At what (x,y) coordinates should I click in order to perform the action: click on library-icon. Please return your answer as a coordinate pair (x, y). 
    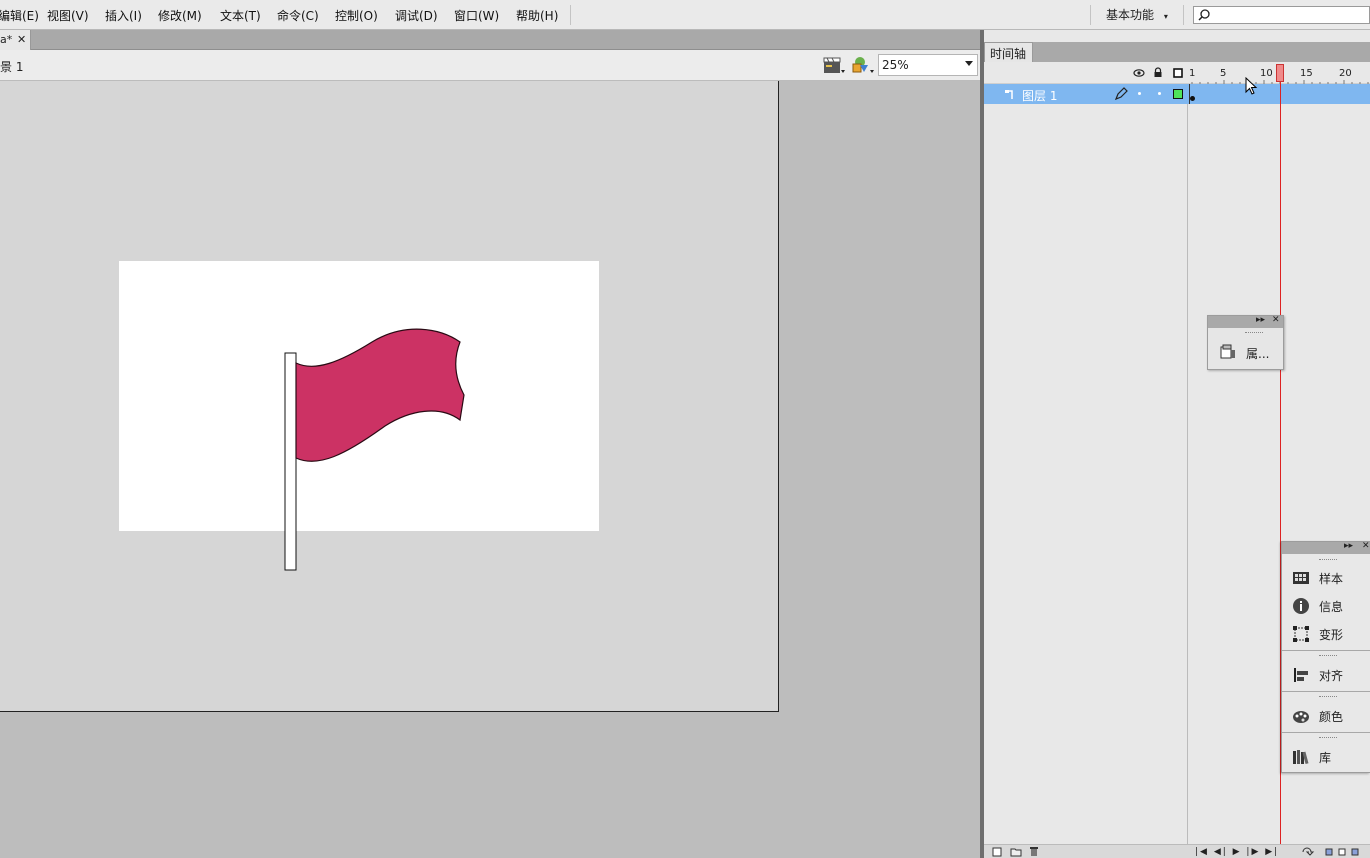
    Looking at the image, I should click on (1301, 757).